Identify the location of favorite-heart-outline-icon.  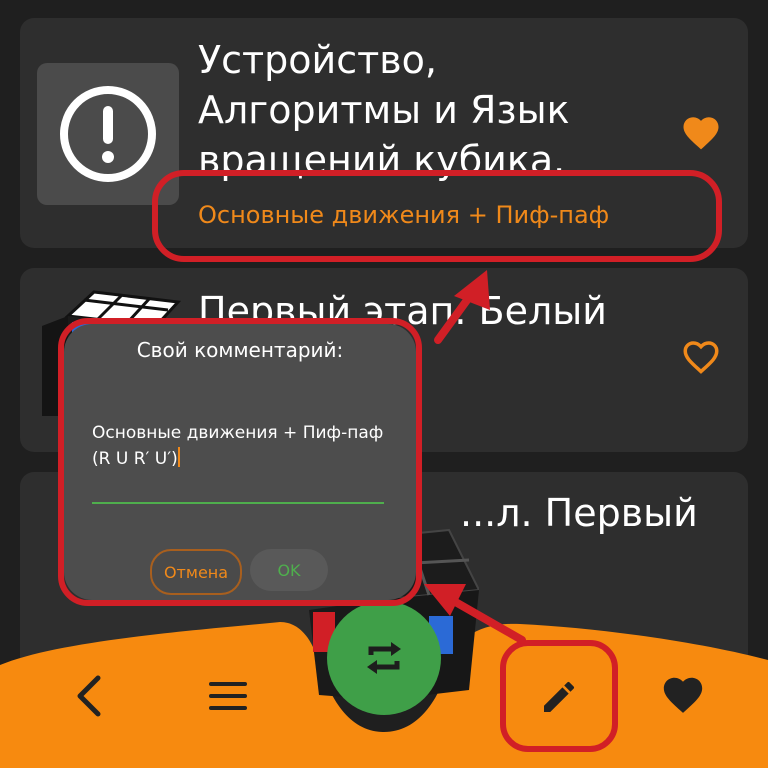
(701, 357).